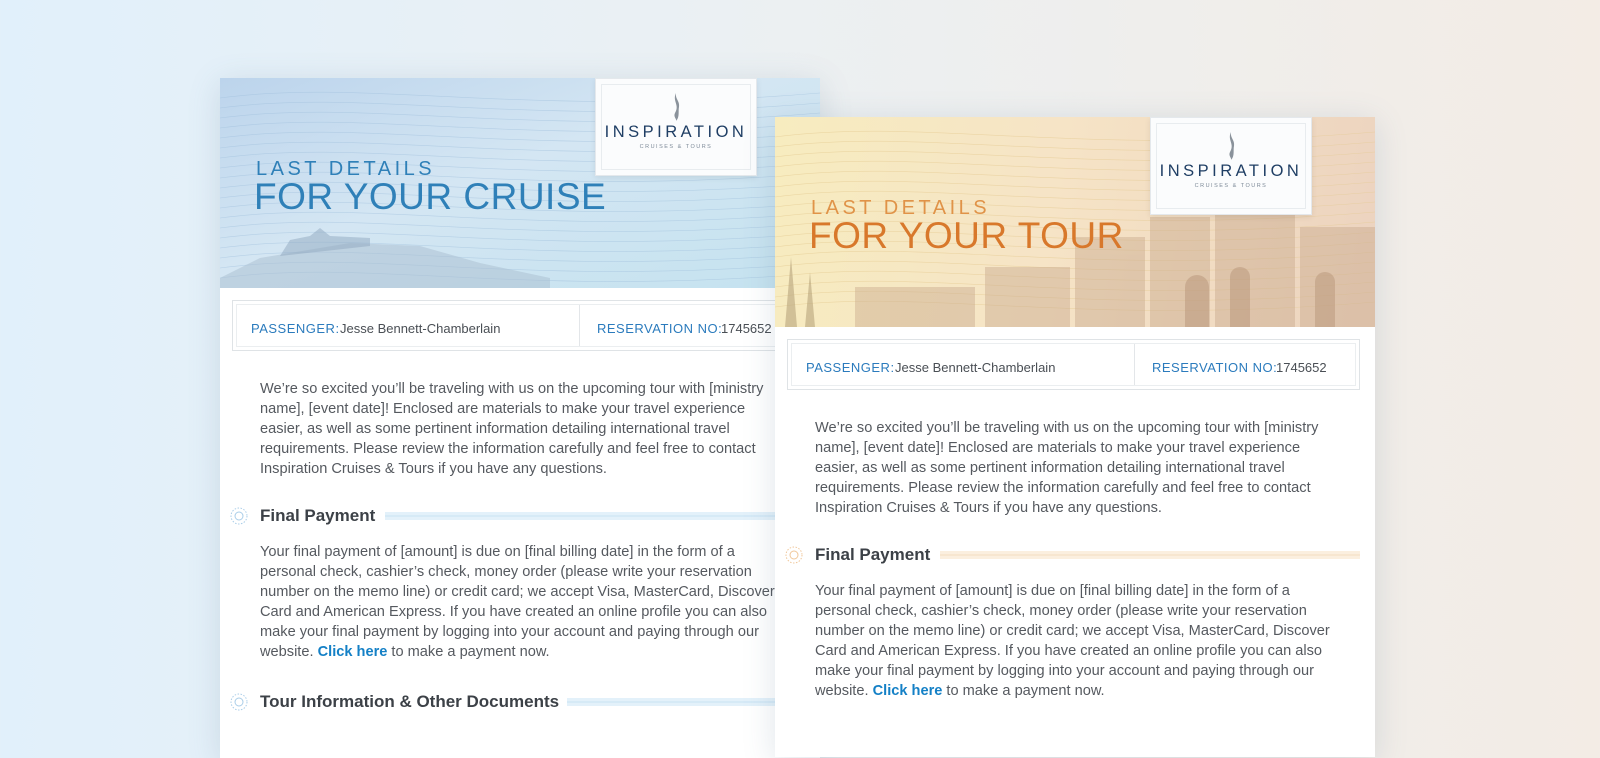 Image resolution: width=1600 pixels, height=758 pixels. I want to click on tour-info-title: Tour Information & Other Documents, so click(410, 701).